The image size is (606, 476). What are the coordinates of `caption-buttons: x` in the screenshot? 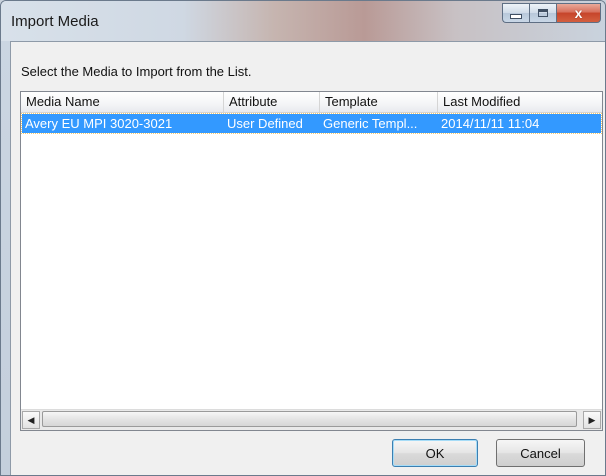 It's located at (551, 14).